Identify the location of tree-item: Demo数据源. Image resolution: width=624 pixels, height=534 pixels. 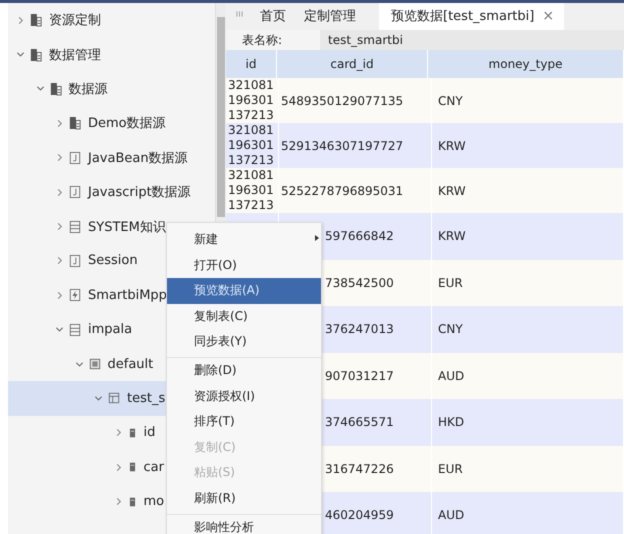
(111, 123).